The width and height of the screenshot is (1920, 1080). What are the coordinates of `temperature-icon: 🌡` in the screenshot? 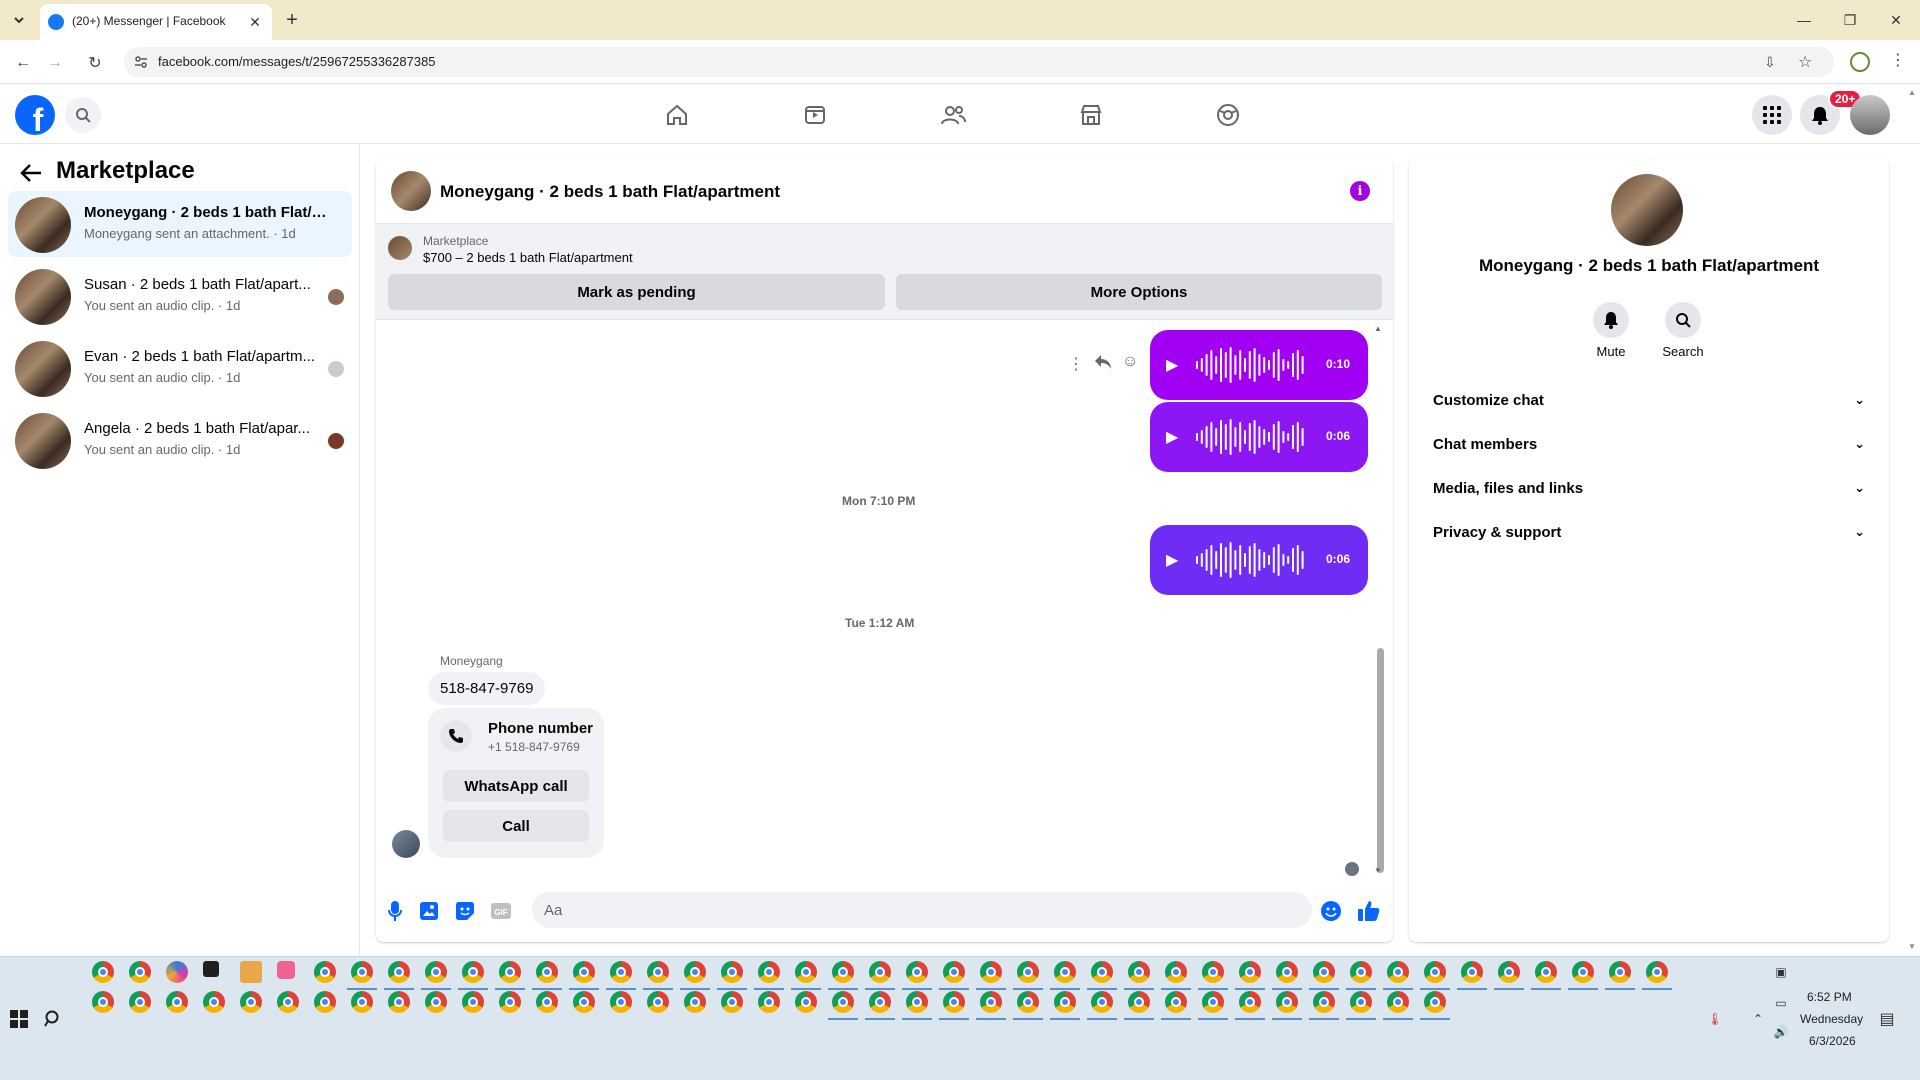 It's located at (1715, 1019).